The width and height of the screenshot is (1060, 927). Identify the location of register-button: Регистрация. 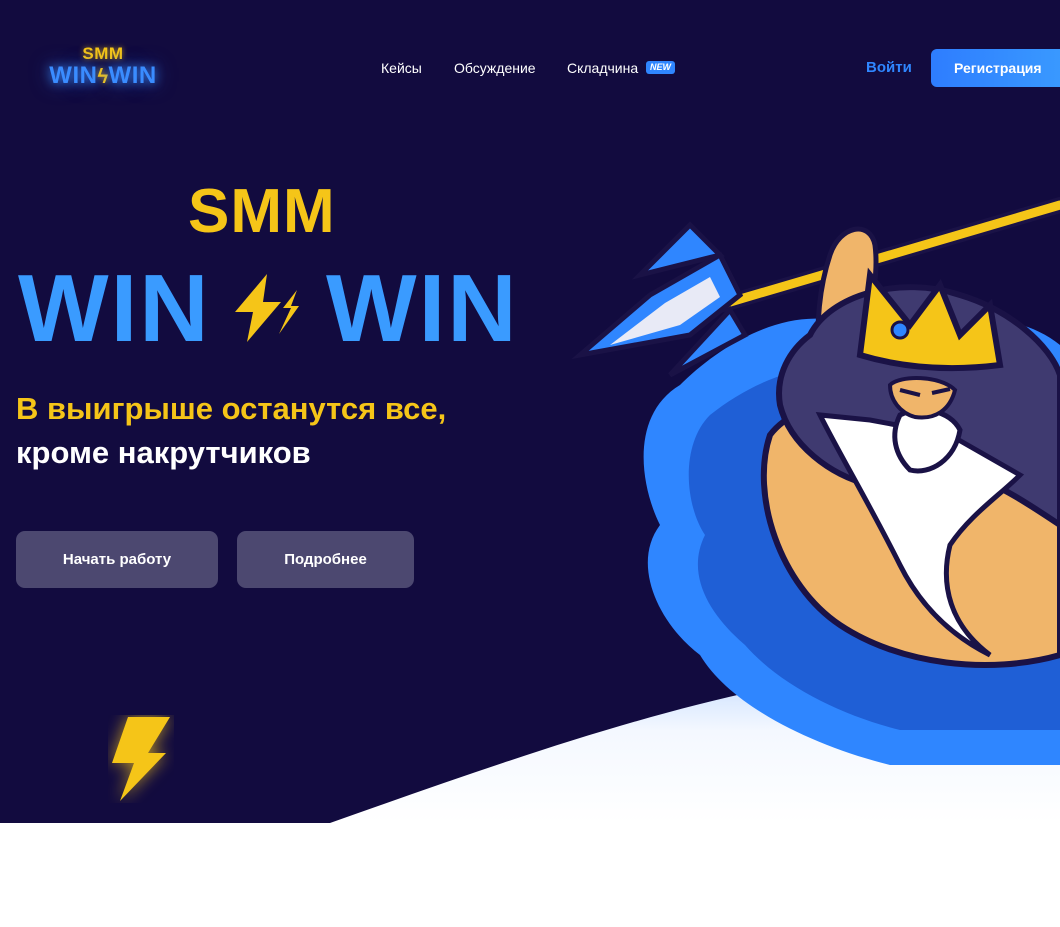
(995, 68).